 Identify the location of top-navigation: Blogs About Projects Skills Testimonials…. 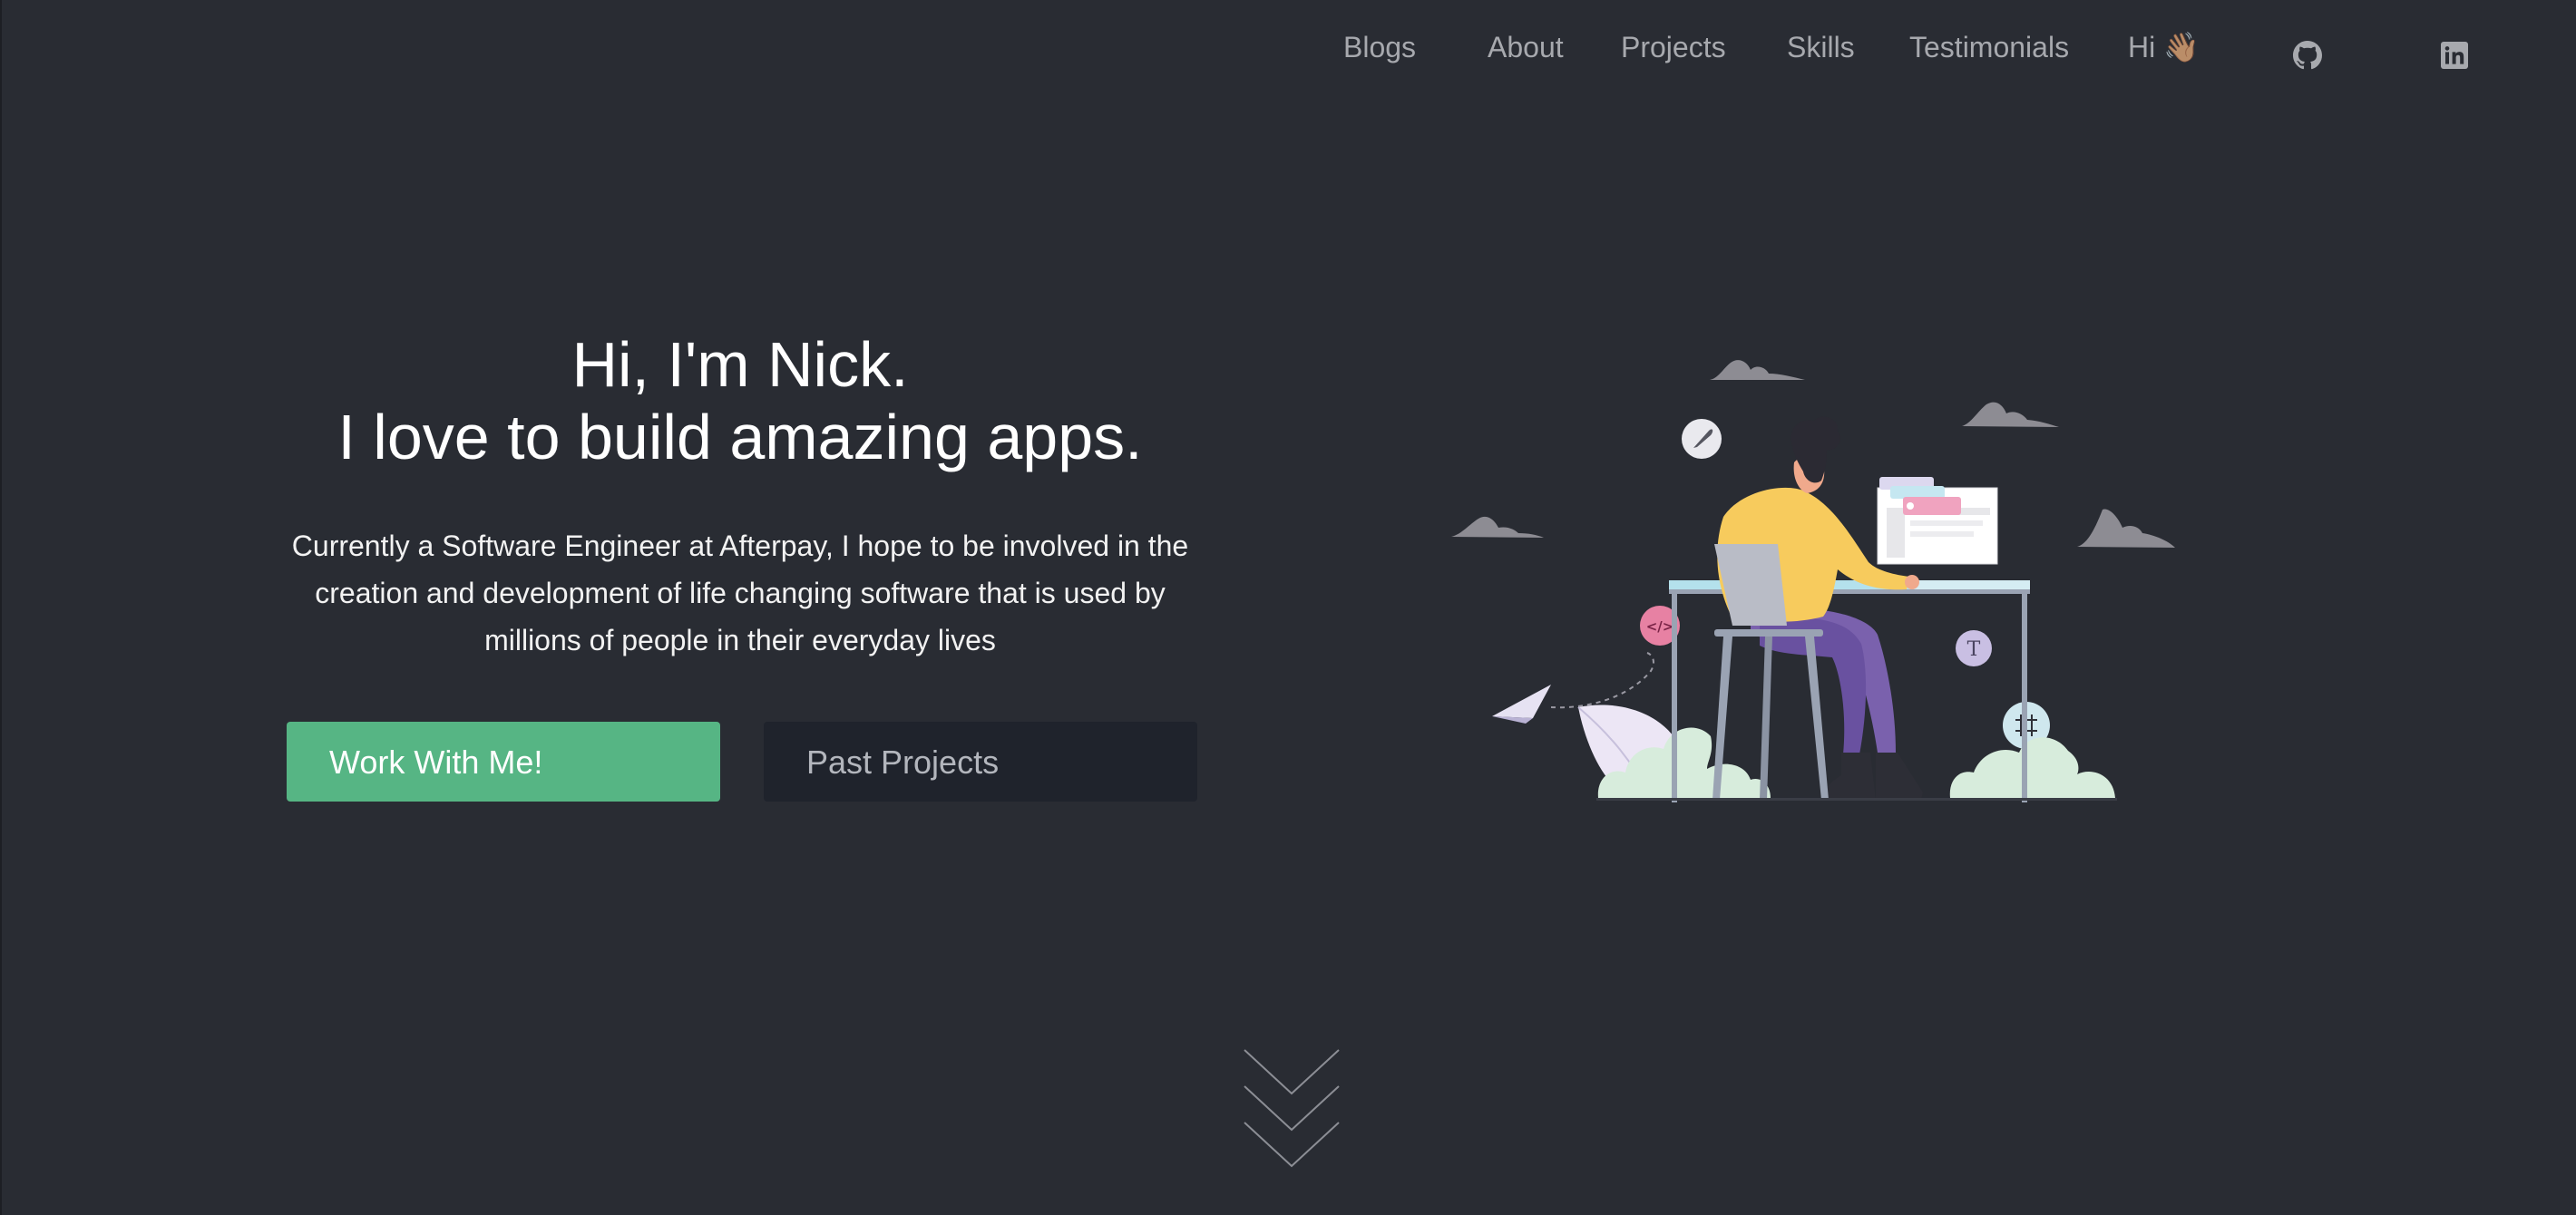
(1914, 47).